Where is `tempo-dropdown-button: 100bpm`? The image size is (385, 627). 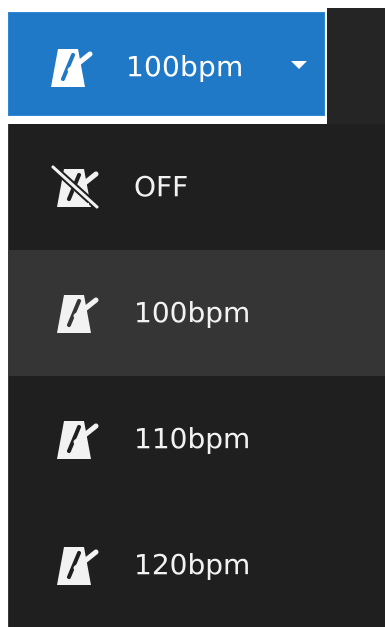 tempo-dropdown-button: 100bpm is located at coordinates (166, 64).